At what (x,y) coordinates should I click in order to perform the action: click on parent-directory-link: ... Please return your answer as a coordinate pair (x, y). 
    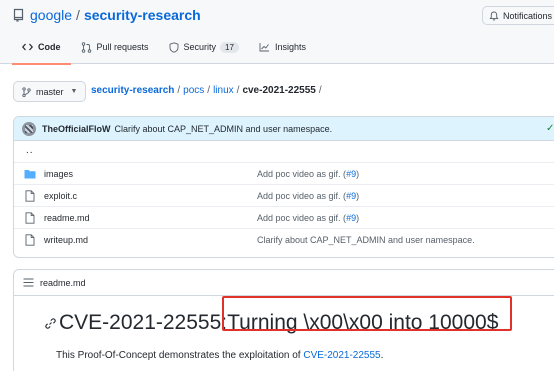
    Looking at the image, I should click on (30, 150).